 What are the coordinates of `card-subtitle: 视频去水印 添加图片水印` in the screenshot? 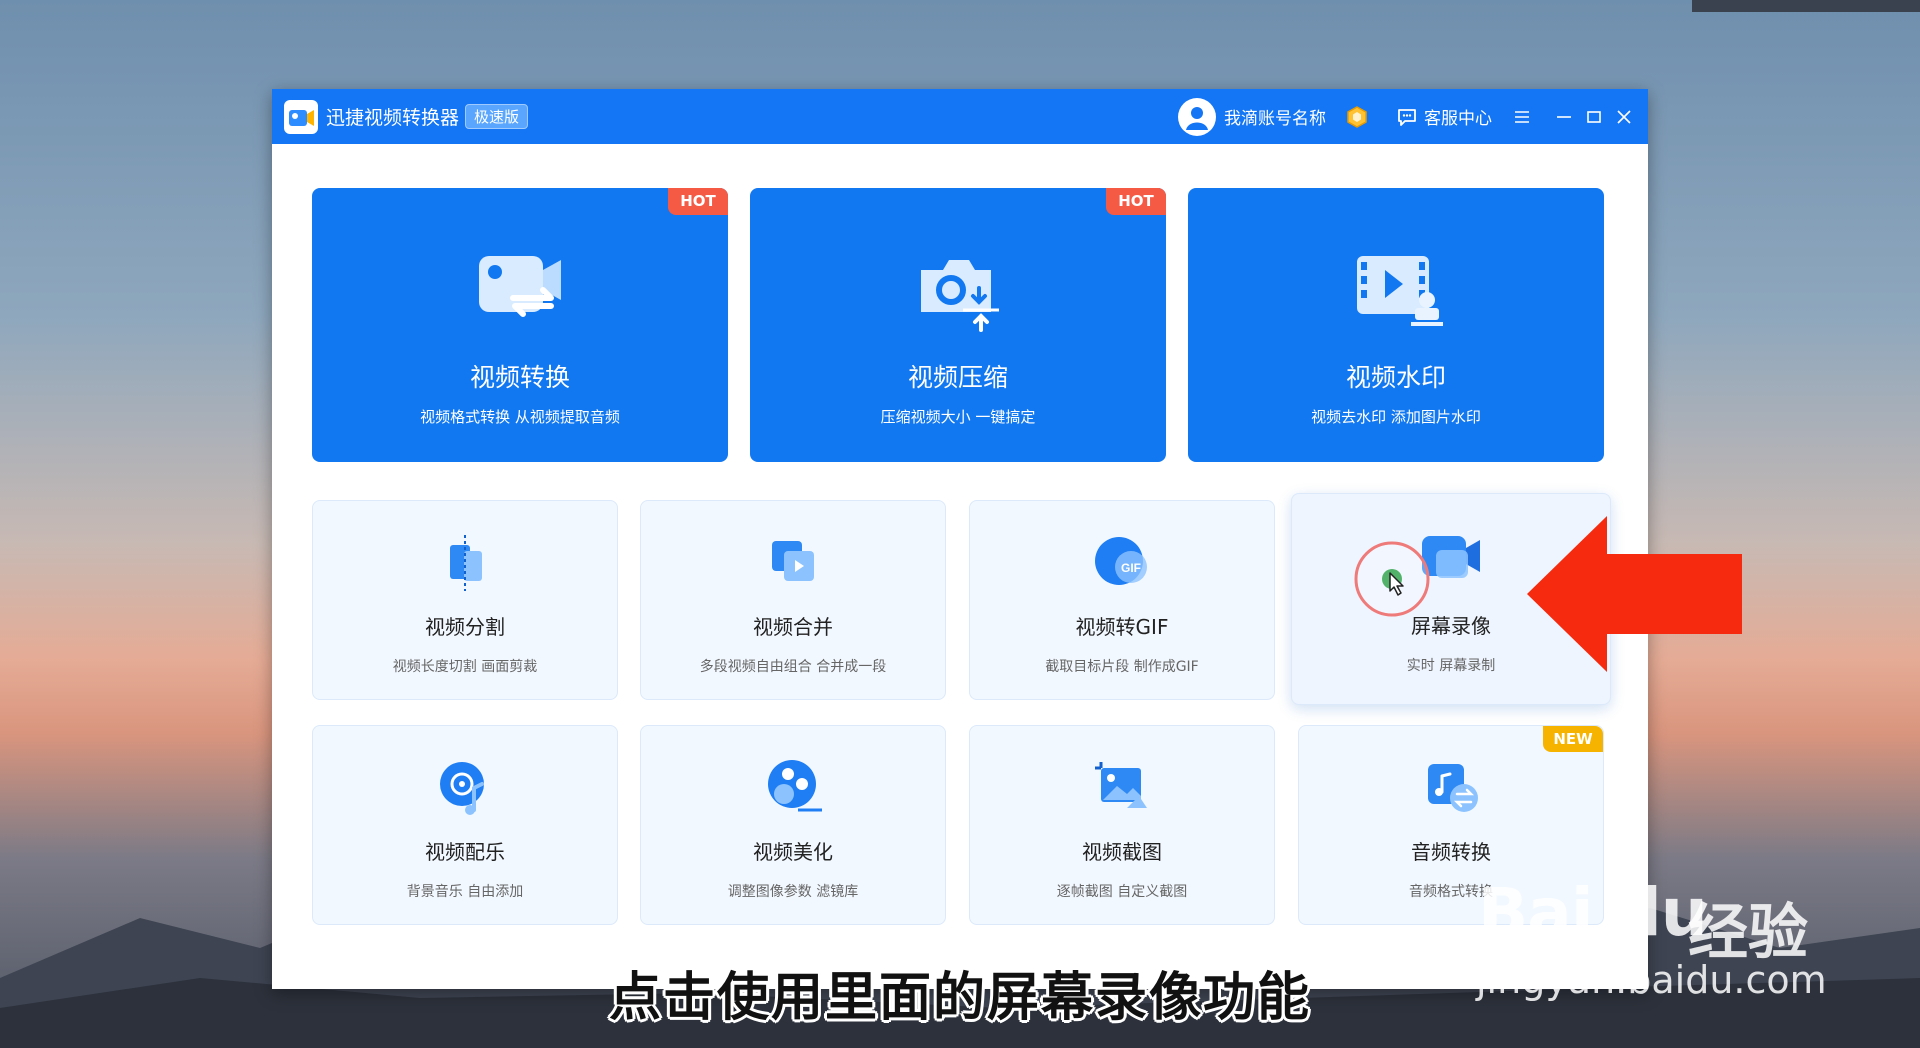 It's located at (1396, 417).